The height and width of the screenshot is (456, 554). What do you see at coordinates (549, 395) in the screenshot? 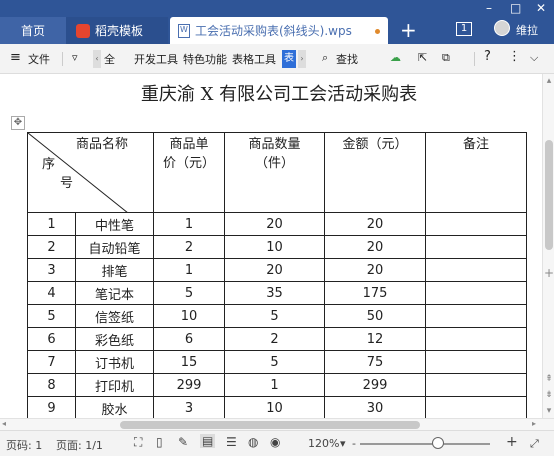
I see `next-page-icon: ⇟` at bounding box center [549, 395].